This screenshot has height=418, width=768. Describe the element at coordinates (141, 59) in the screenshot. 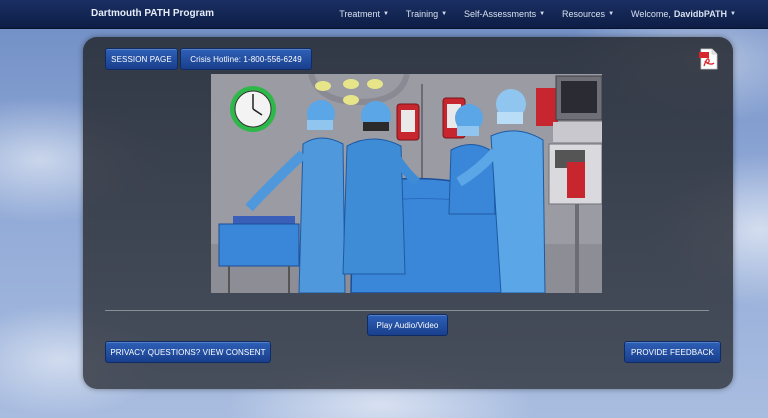

I see `session-page-button: SESSION PAGE` at that location.